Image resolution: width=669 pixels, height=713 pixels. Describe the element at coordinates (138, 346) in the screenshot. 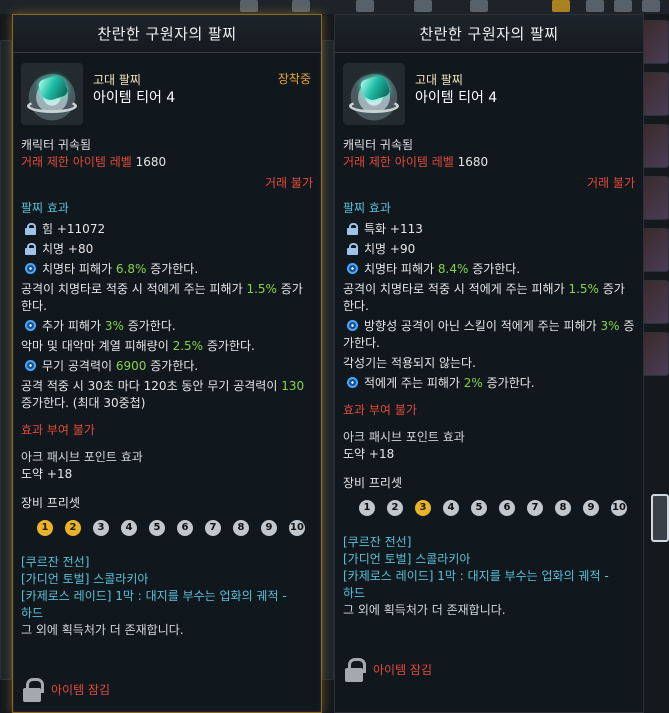

I see `effect-line: 악마 및 대악마 계열 피해량이 2.5% 증가한다.` at that location.